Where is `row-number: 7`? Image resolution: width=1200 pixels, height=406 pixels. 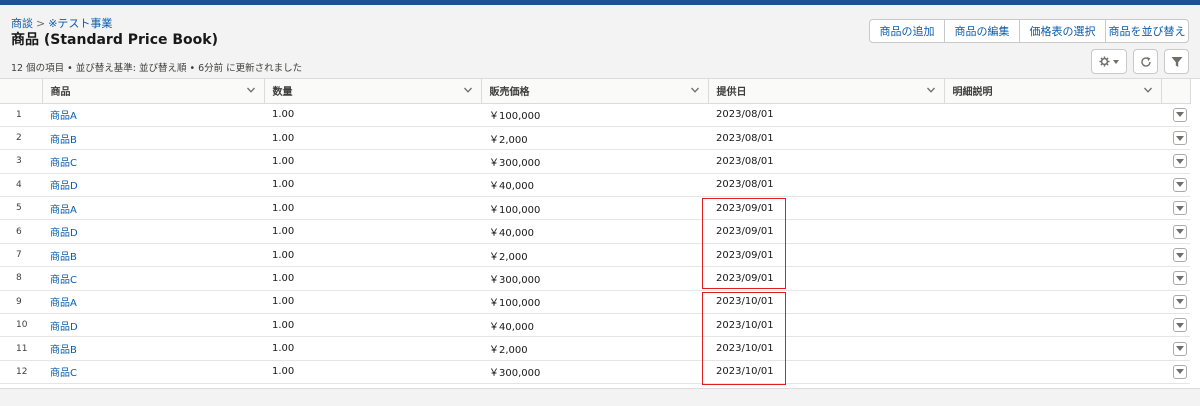 row-number: 7 is located at coordinates (21, 255).